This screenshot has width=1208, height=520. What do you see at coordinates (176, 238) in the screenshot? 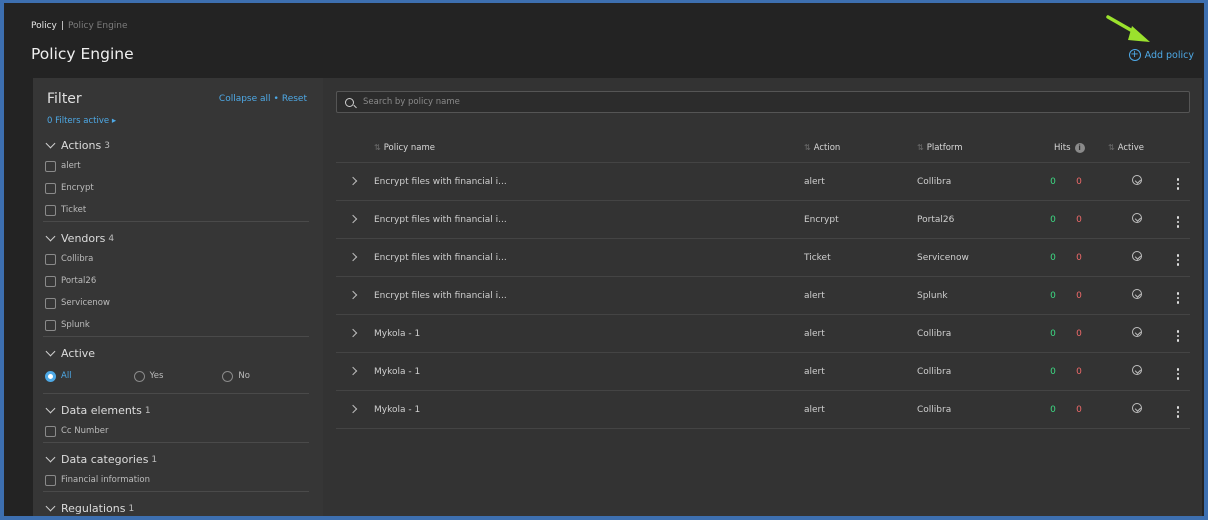
I see `filter-group-header: Vendors 4` at bounding box center [176, 238].